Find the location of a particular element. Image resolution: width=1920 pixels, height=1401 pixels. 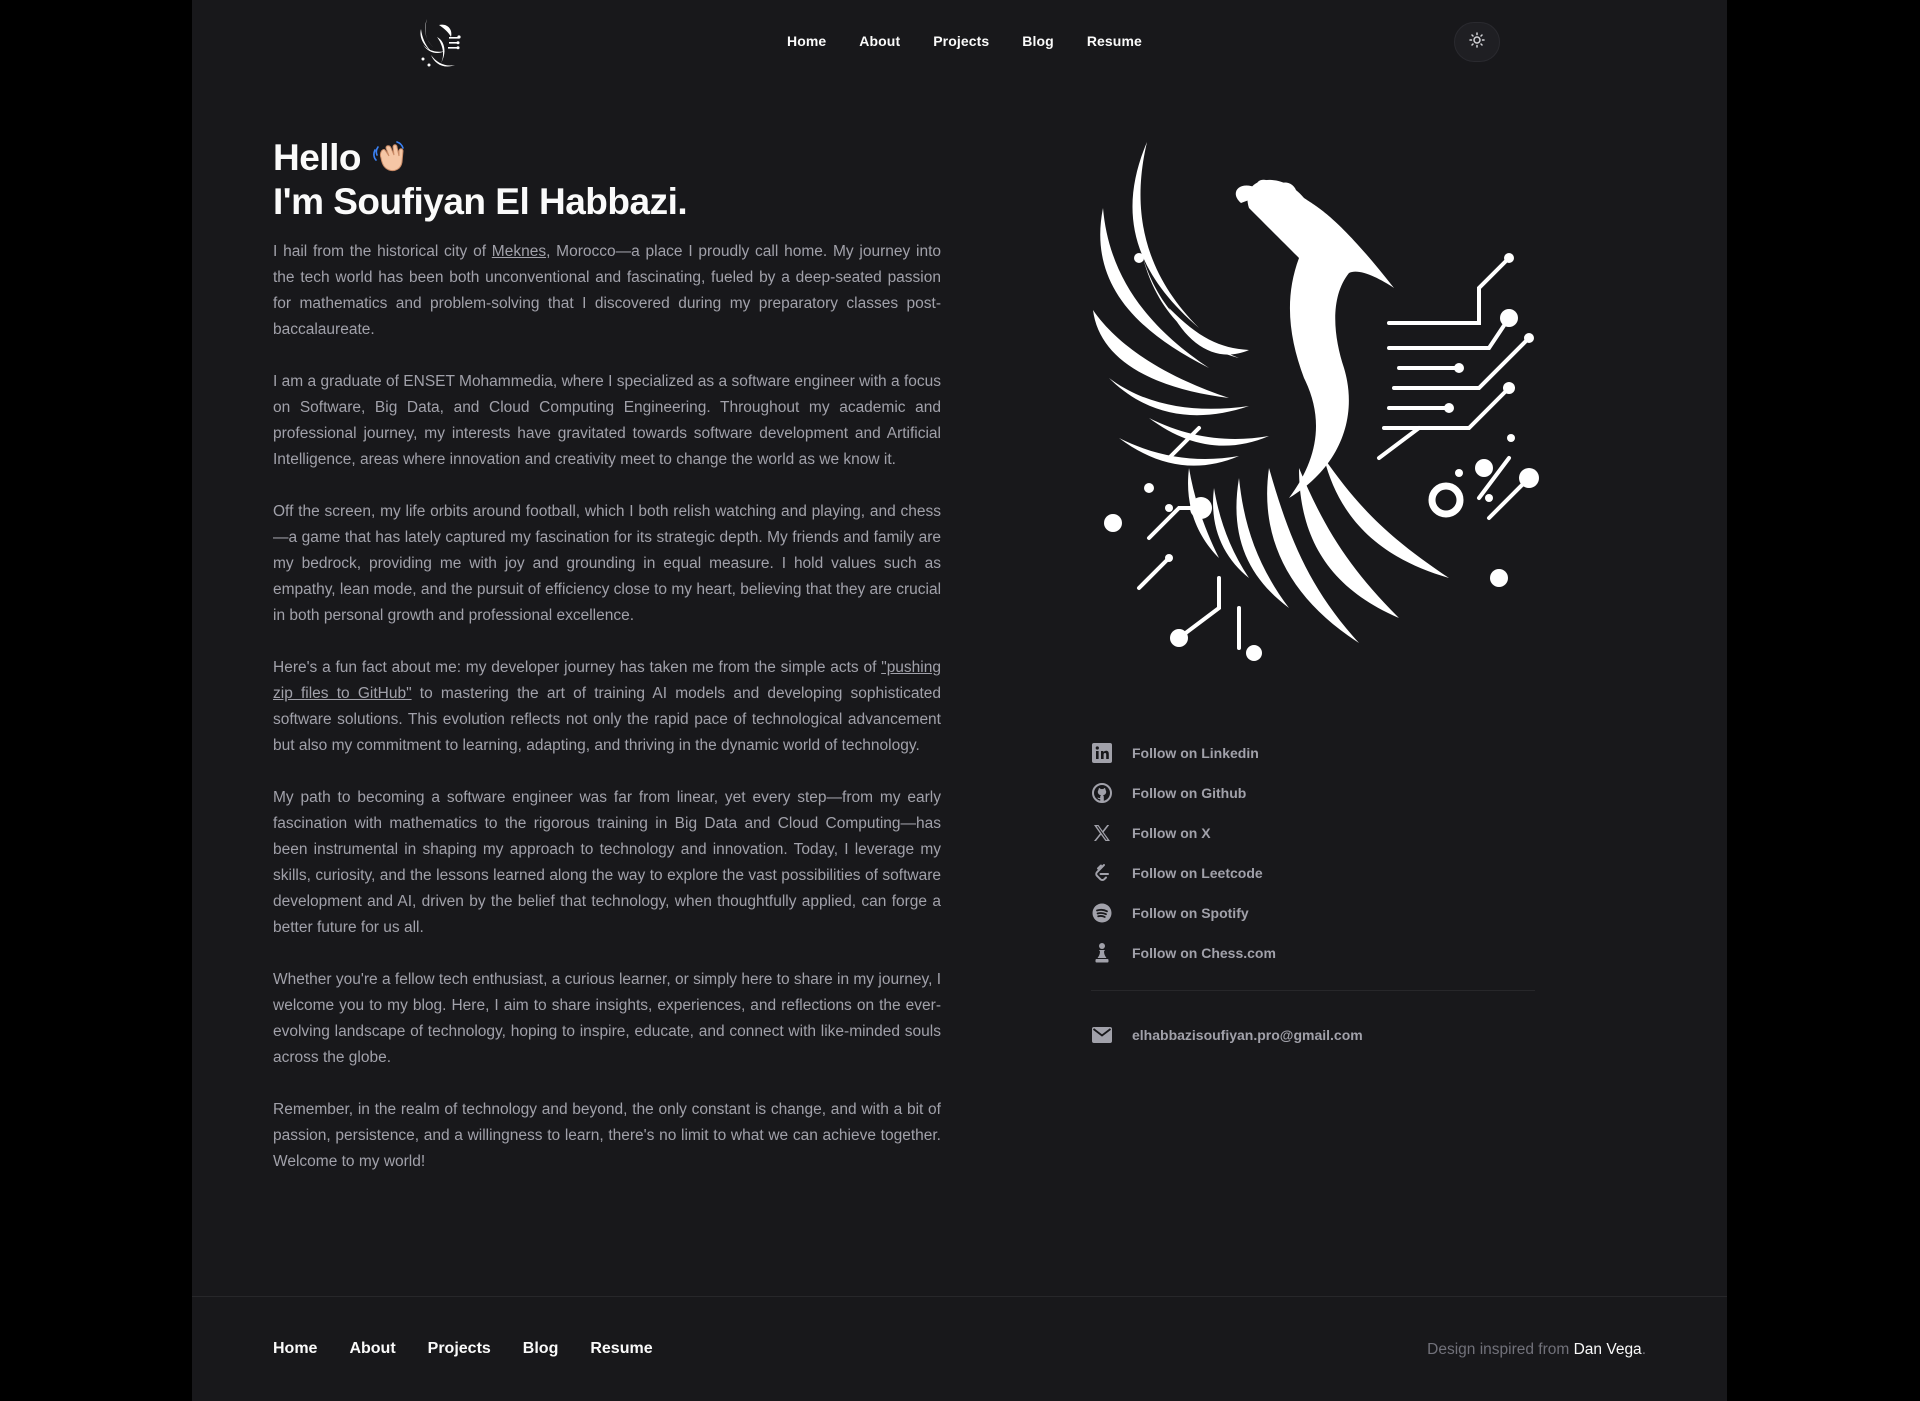

design-credit: Design inspired from Dan Vega. is located at coordinates (1536, 1350).